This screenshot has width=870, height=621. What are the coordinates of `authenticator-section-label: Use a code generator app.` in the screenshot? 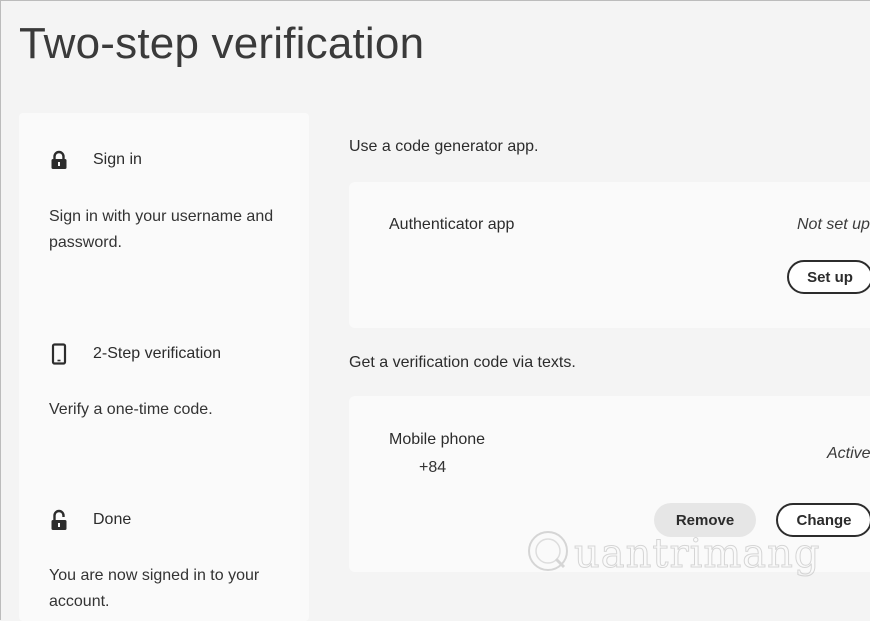 It's located at (444, 146).